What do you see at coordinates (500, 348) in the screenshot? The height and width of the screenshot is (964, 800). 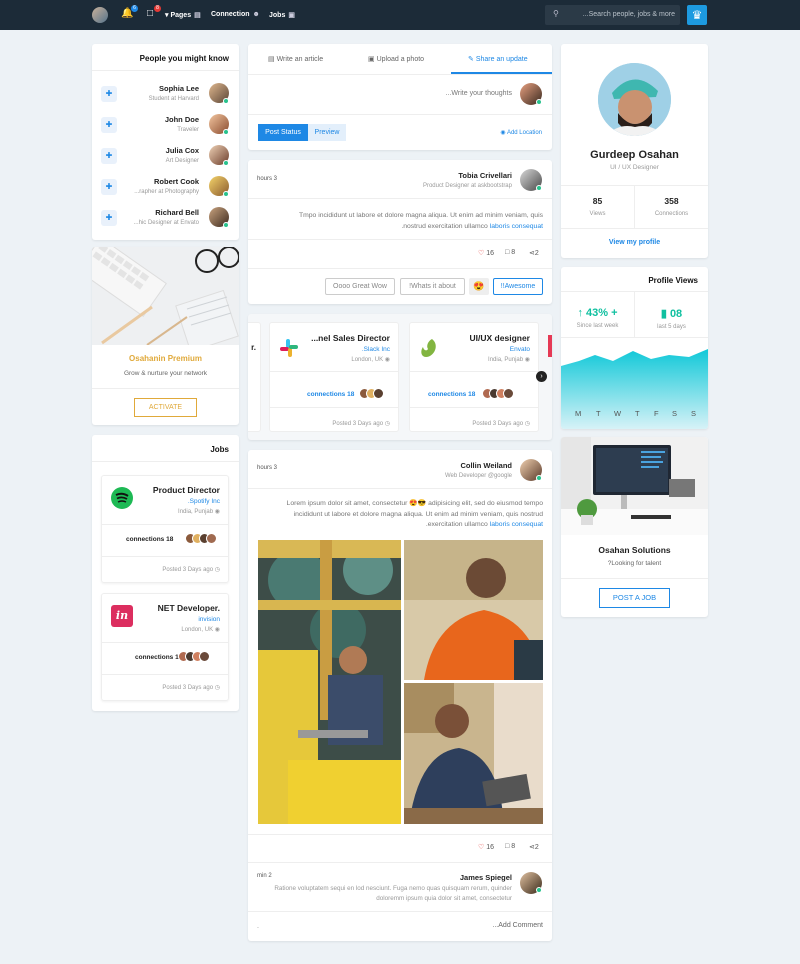 I see `job-info: UI/UX designer Envato India, Punjab ◉` at bounding box center [500, 348].